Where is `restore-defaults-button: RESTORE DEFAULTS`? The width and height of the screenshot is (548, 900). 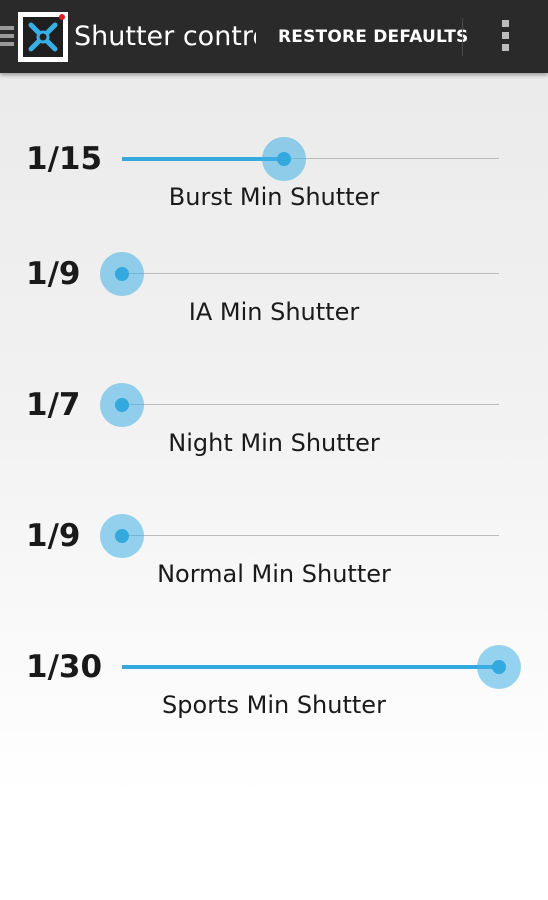 restore-defaults-button: RESTORE DEFAULTS is located at coordinates (373, 37).